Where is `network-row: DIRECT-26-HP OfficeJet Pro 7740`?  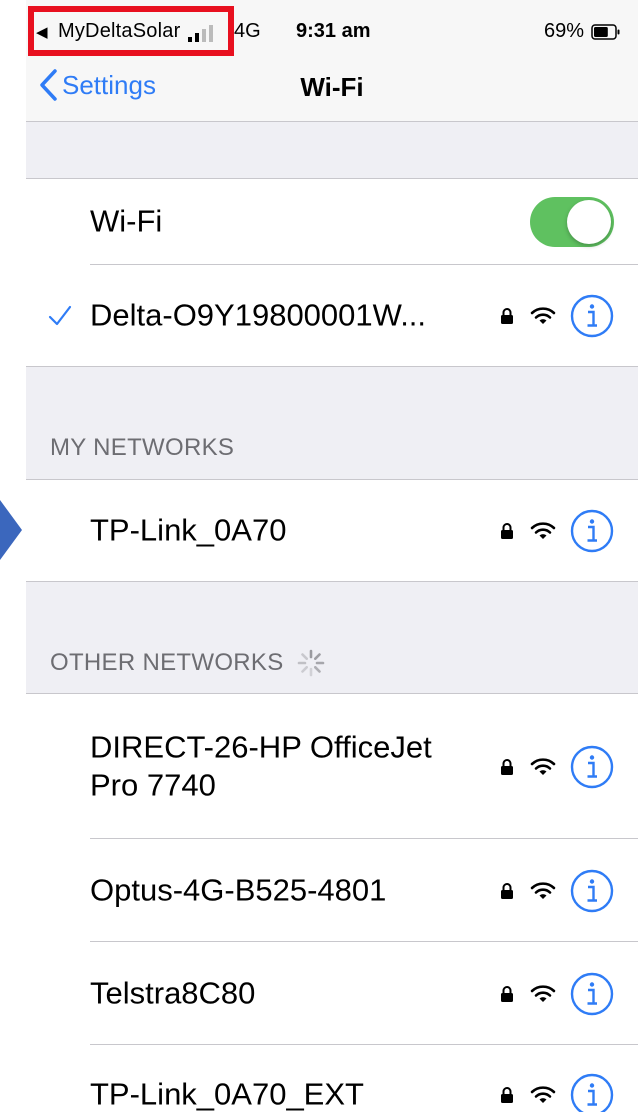
network-row: DIRECT-26-HP OfficeJet Pro 7740 is located at coordinates (332, 766).